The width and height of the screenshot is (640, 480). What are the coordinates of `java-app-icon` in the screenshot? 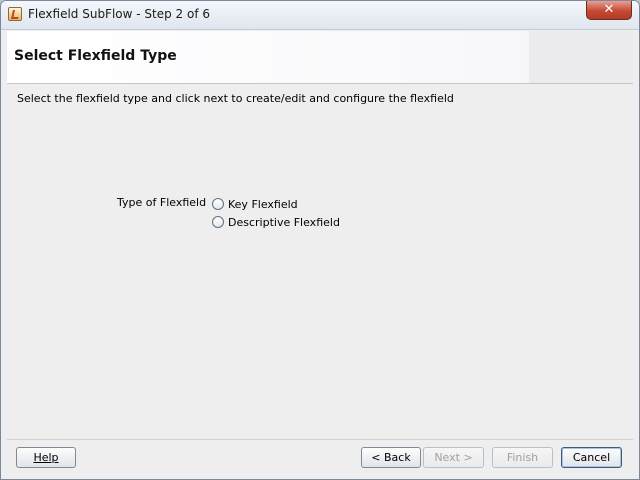 It's located at (15, 14).